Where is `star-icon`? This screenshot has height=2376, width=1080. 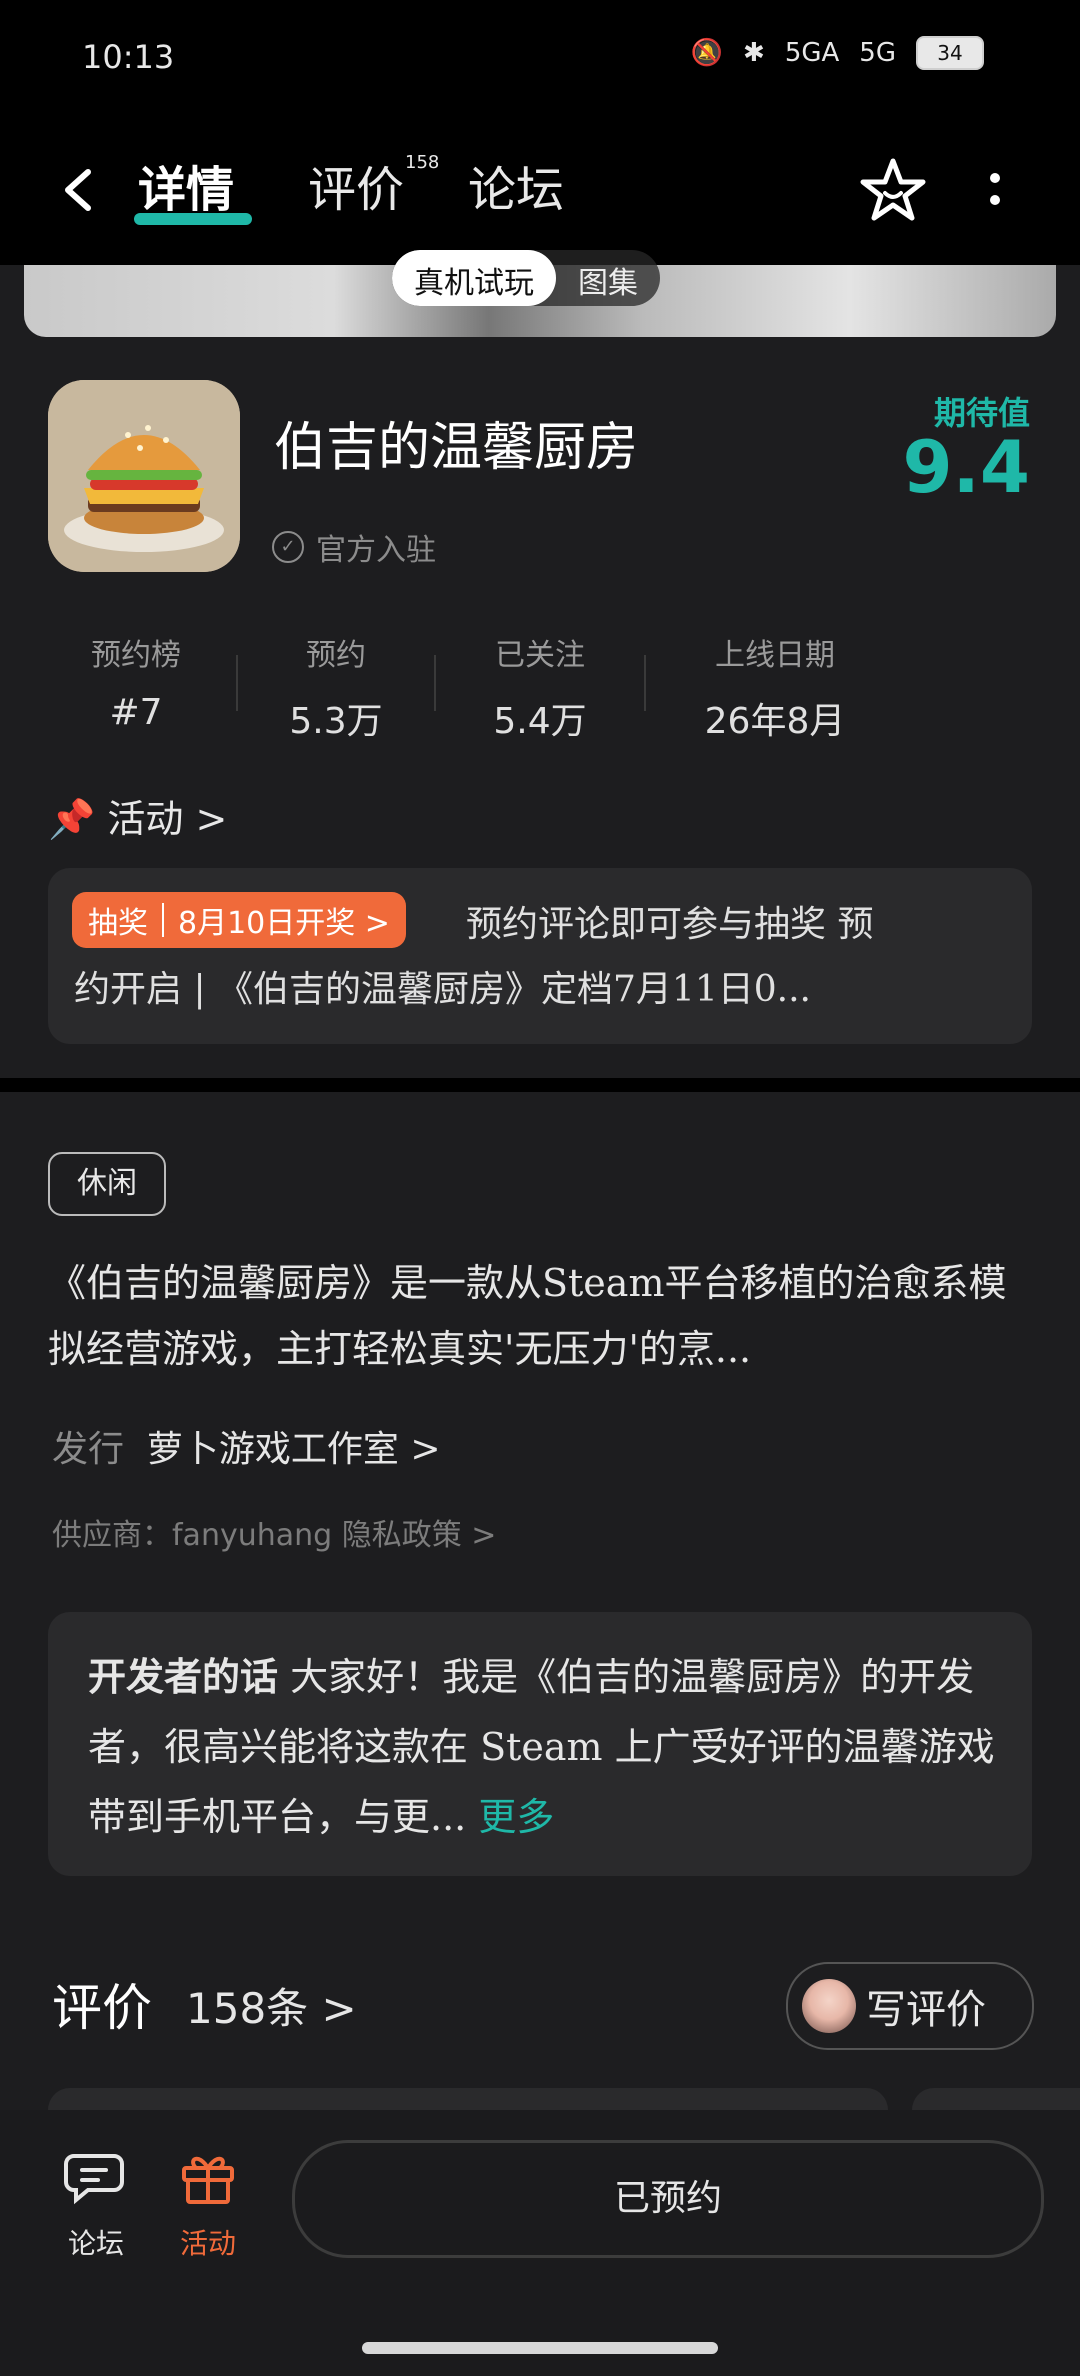 star-icon is located at coordinates (893, 189).